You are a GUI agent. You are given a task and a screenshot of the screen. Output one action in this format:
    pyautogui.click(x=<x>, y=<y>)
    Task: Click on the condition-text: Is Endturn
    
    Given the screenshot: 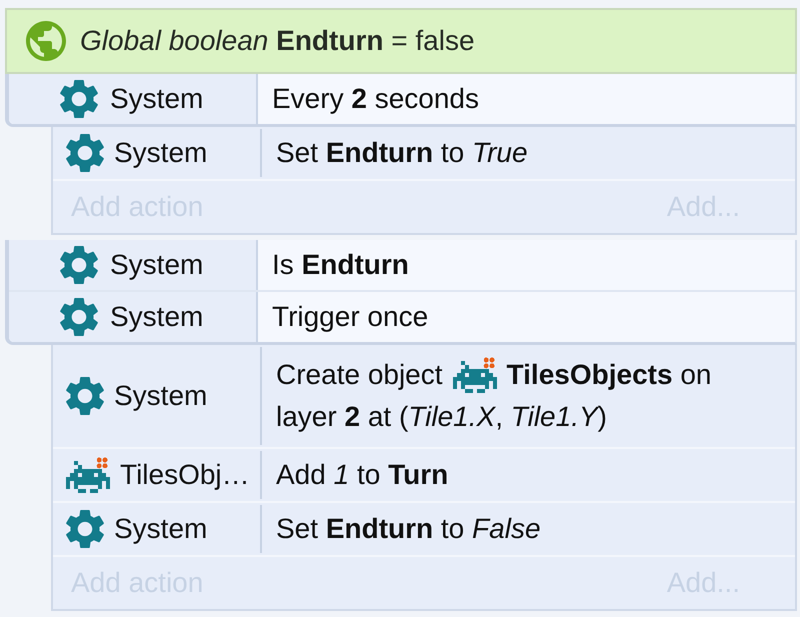 What is the action you would take?
    pyautogui.click(x=340, y=265)
    